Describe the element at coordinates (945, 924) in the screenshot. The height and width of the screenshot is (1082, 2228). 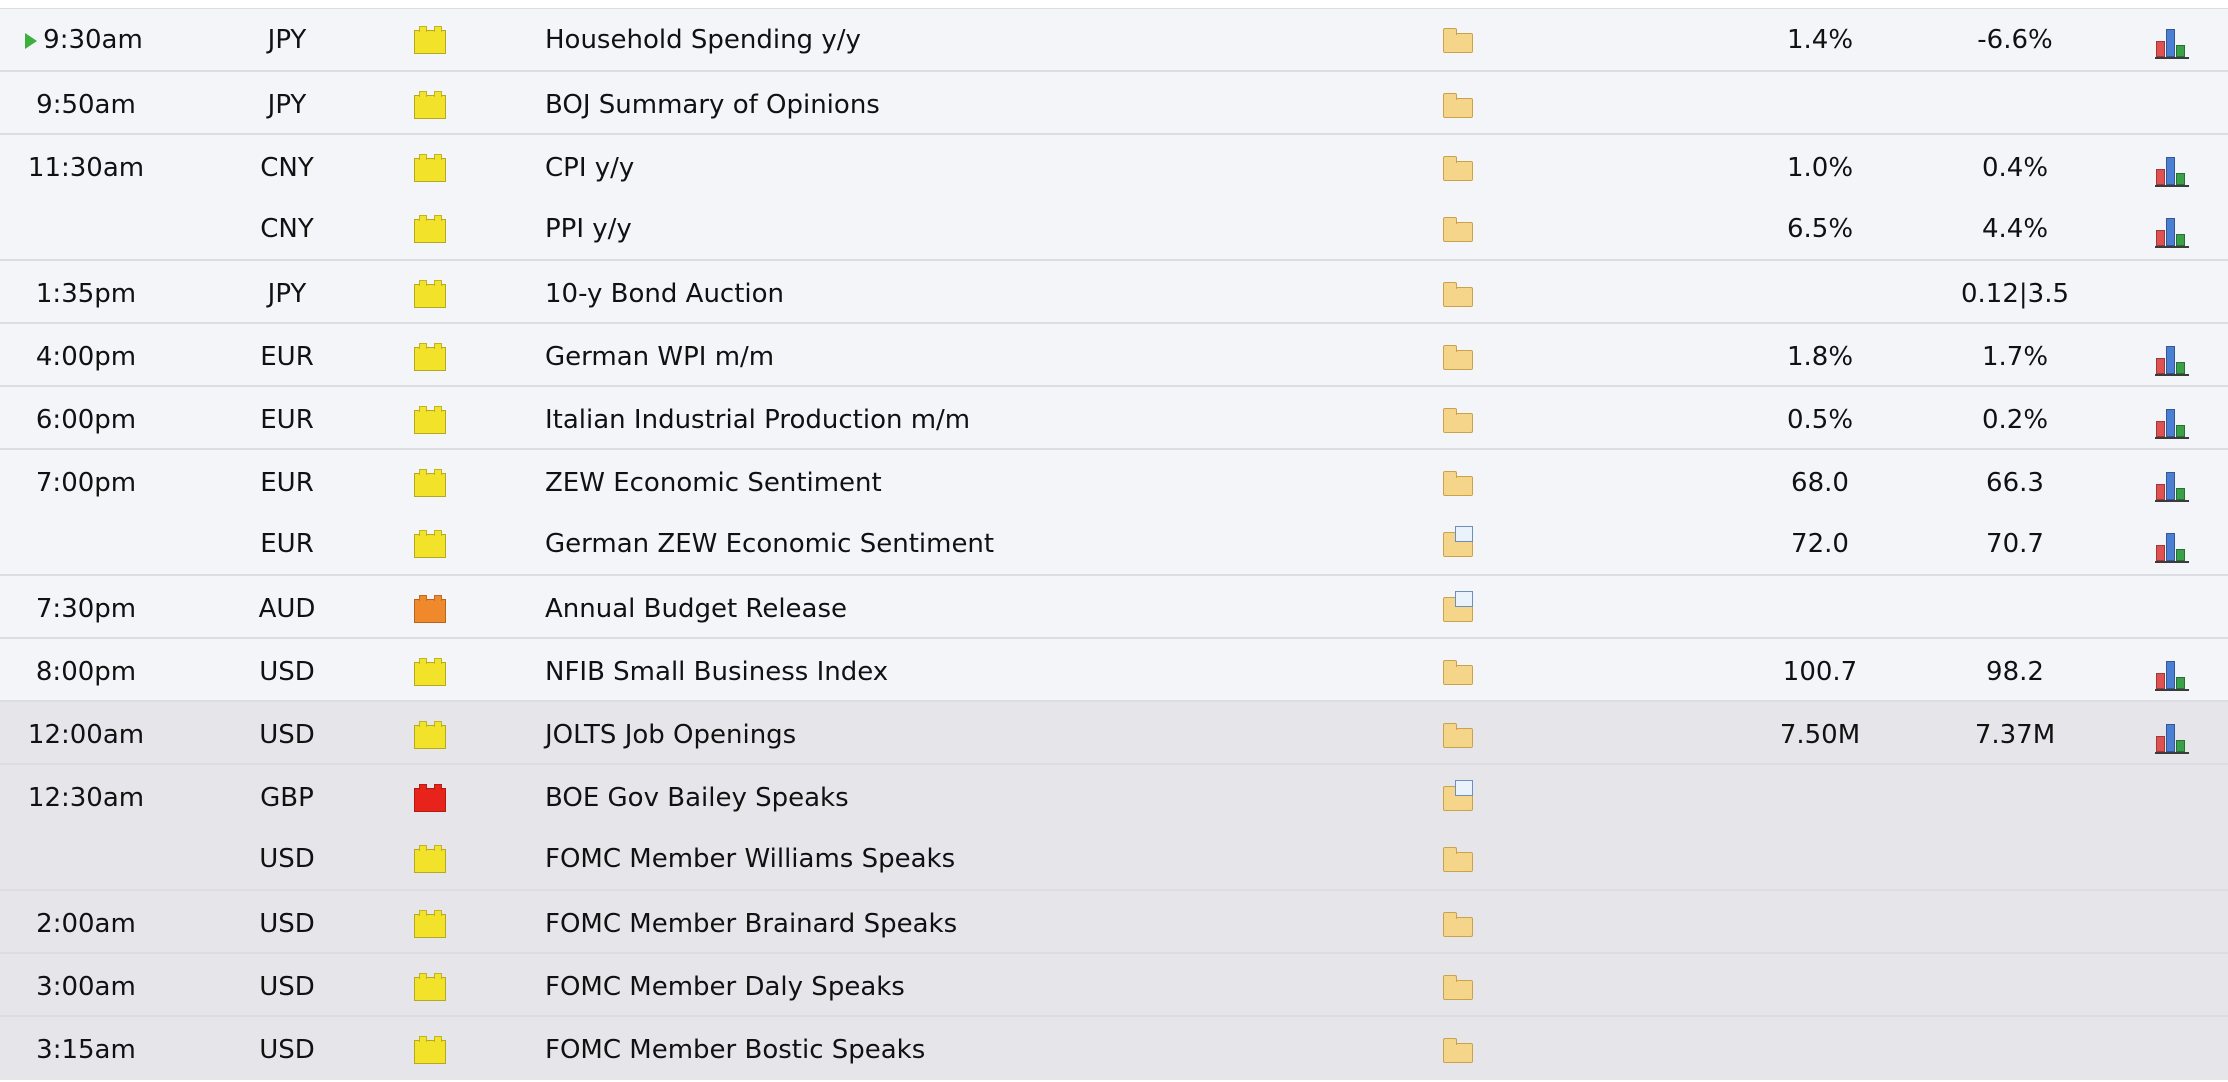
I see `event-title: FOMC Member Brainard Speaks` at that location.